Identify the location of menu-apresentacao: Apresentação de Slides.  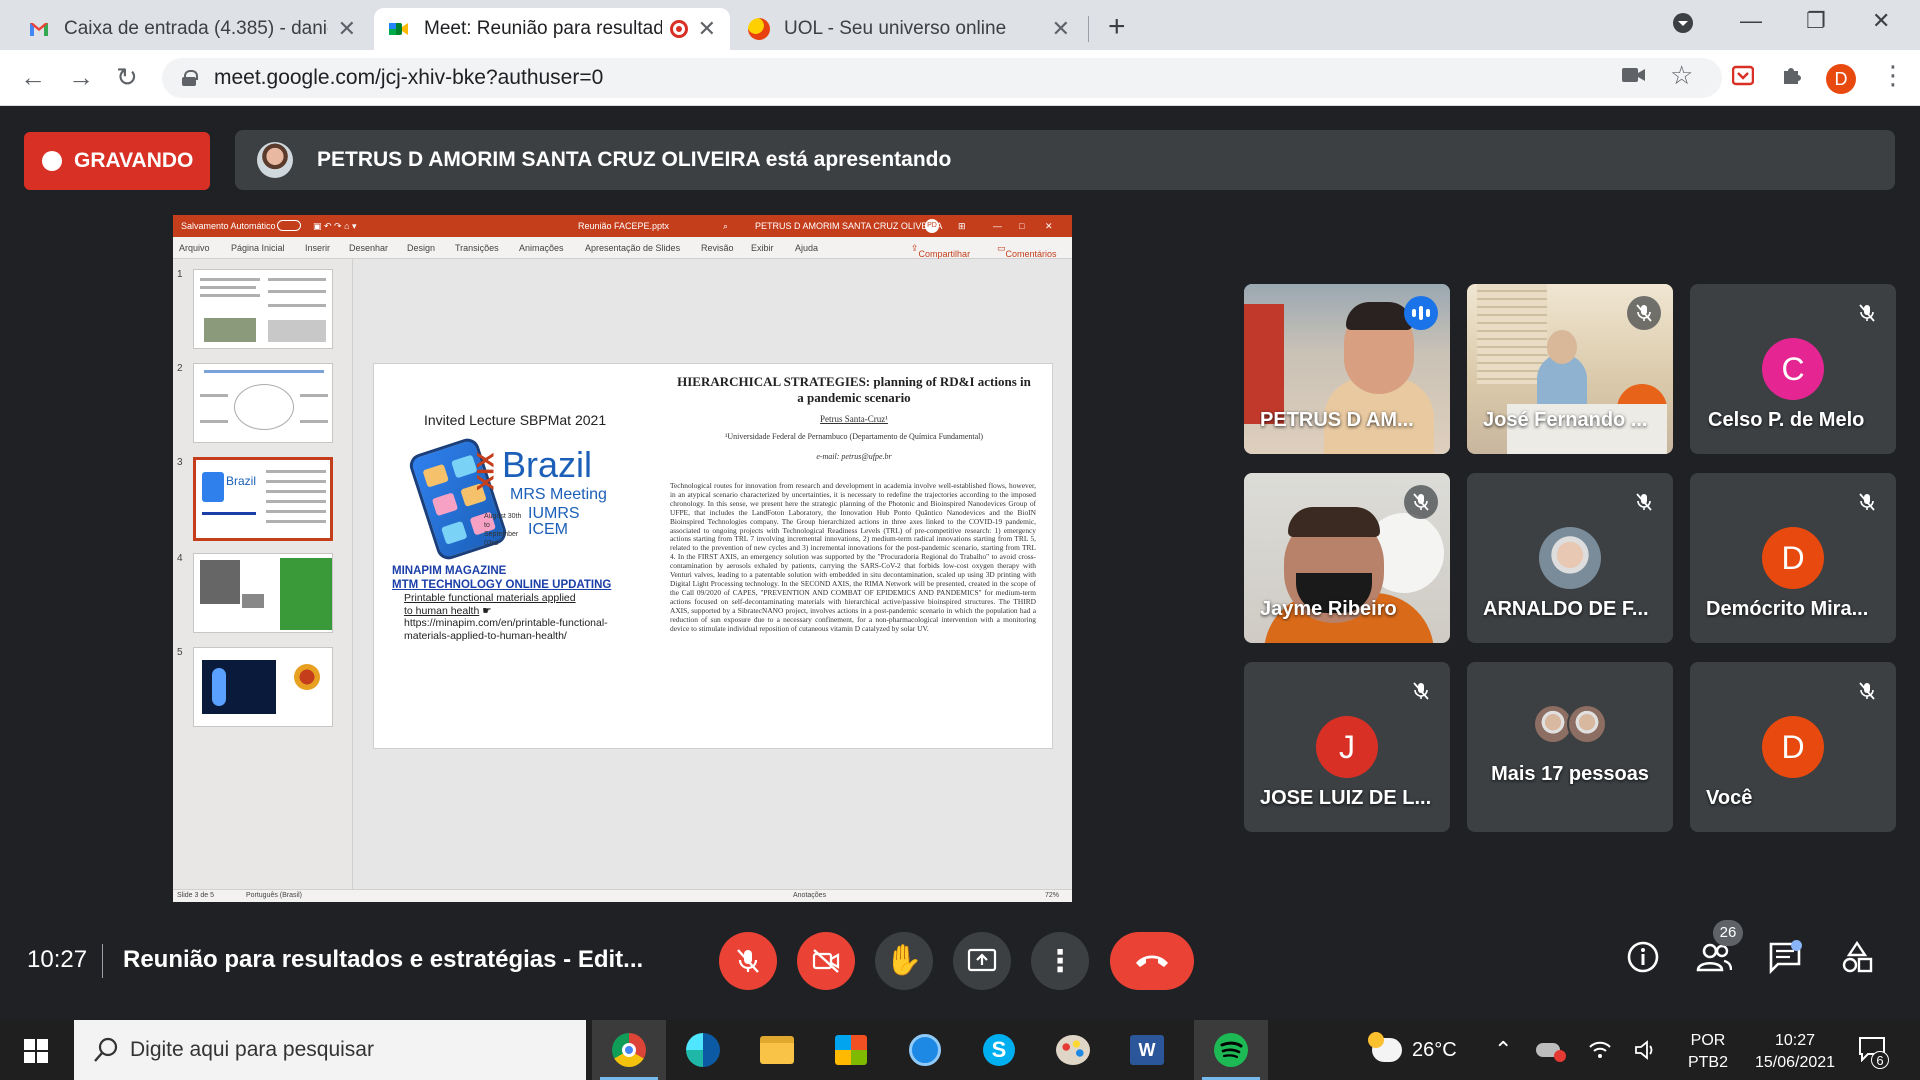
(632, 248).